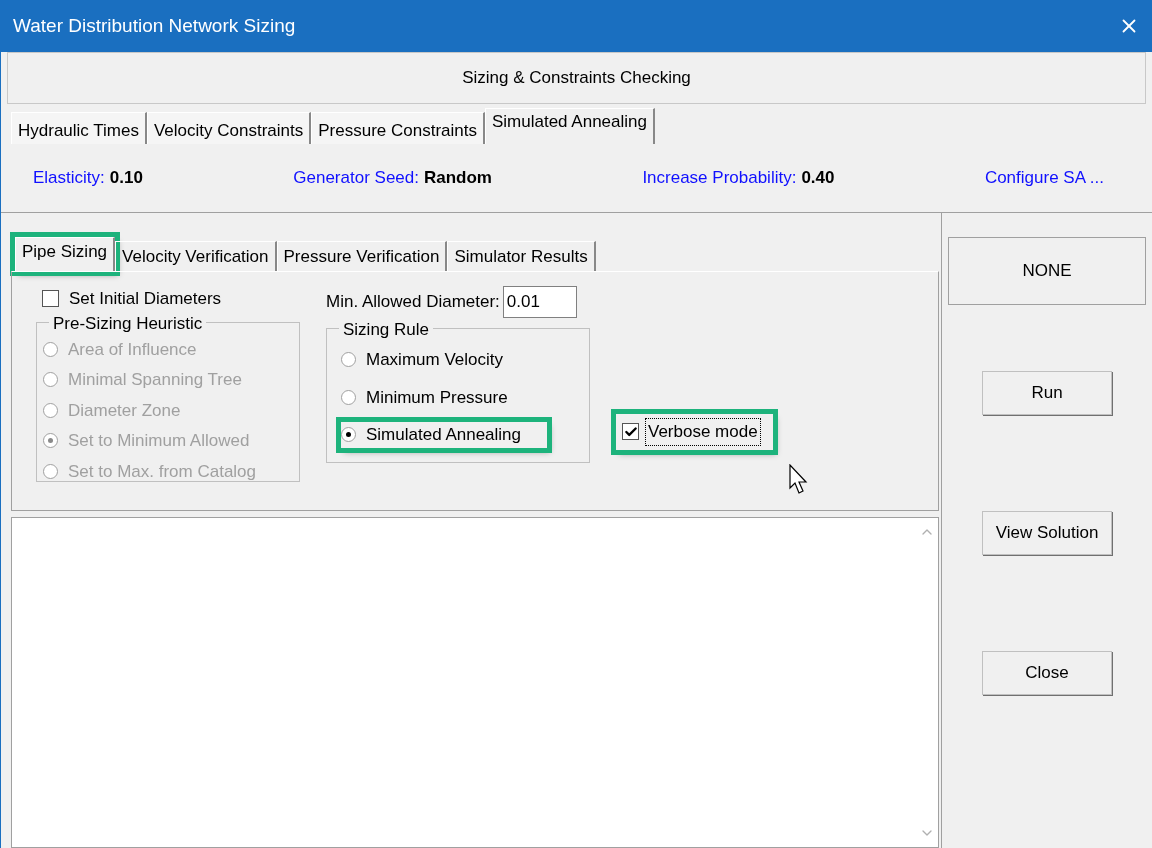  I want to click on cursor-icon, so click(799, 480).